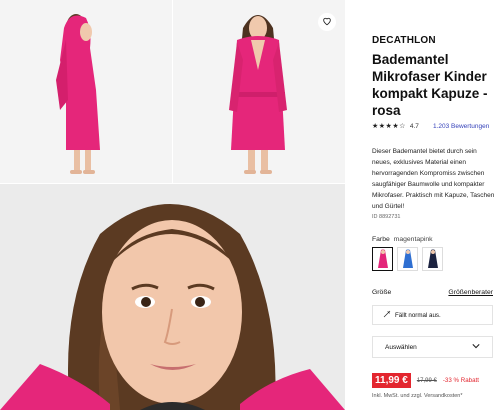  Describe the element at coordinates (389, 126) in the screenshot. I see `rating-stars-icon: ★★★★☆` at that location.